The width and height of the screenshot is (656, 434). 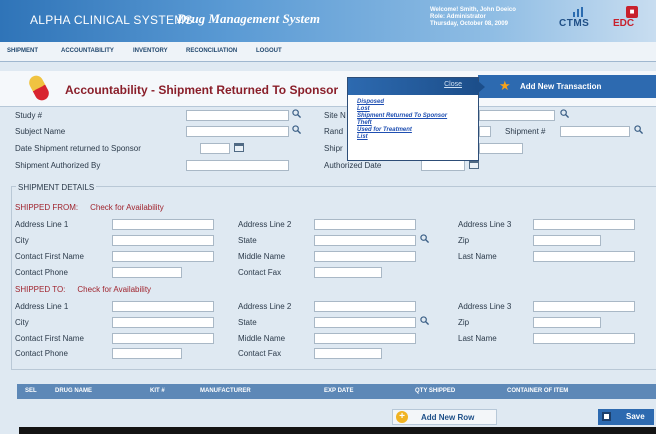 What do you see at coordinates (584, 338) in the screenshot?
I see `to-last-name-input` at bounding box center [584, 338].